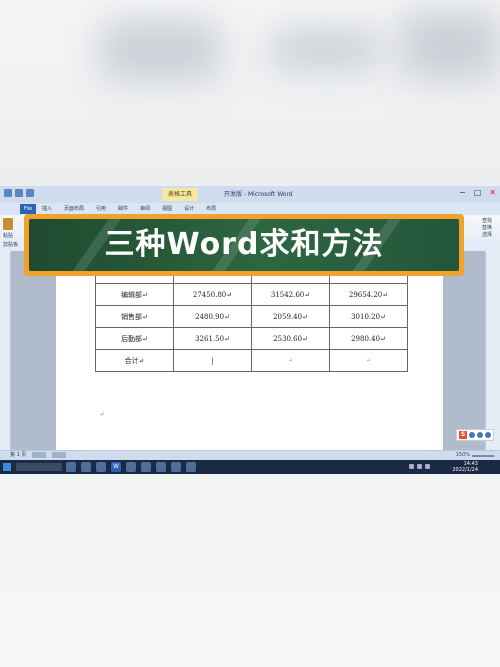 The height and width of the screenshot is (667, 500). What do you see at coordinates (463, 455) in the screenshot?
I see `zoom-level: 150%` at bounding box center [463, 455].